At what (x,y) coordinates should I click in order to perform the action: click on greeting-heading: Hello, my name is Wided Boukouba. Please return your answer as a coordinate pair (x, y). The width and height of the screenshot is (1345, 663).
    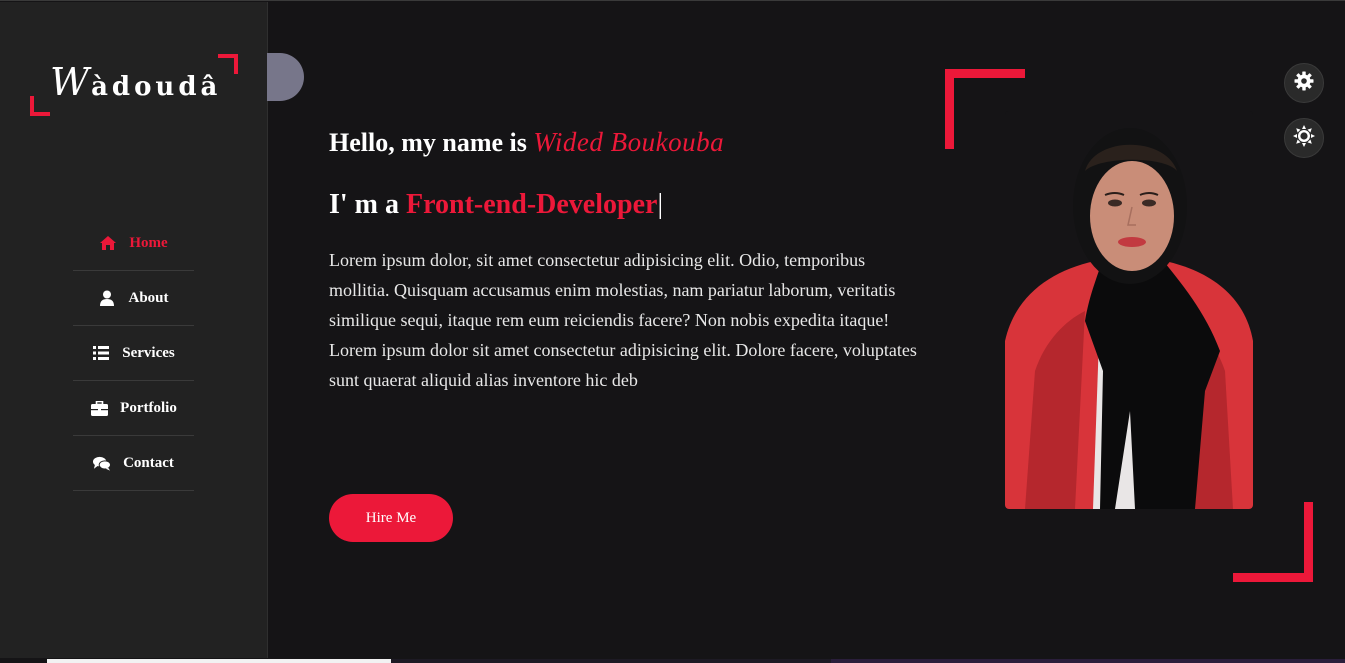
    Looking at the image, I should click on (526, 142).